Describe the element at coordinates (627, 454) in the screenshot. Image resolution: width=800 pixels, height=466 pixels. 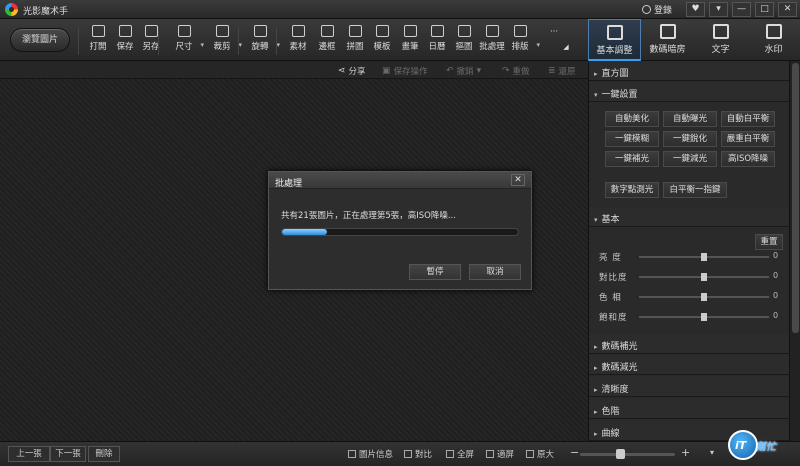
I see `zoom-slider` at that location.